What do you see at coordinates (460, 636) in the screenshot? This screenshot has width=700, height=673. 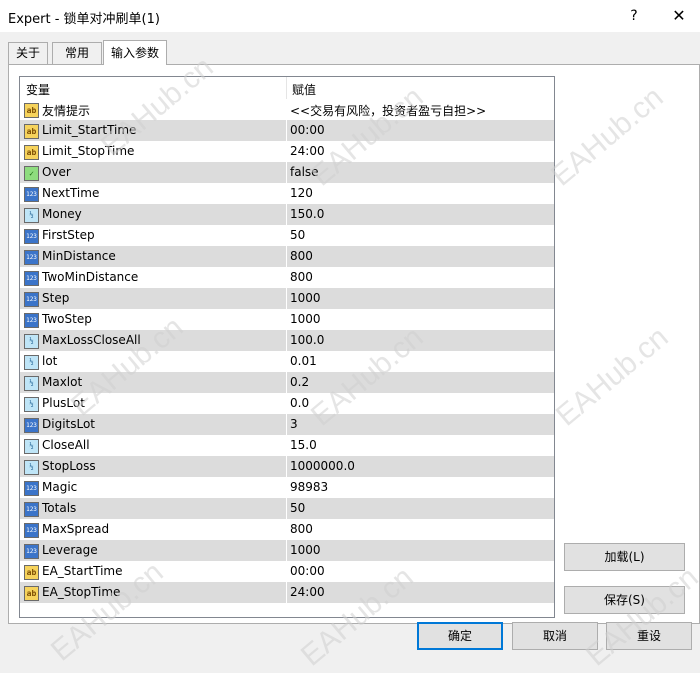 I see `ok-button: 确定` at bounding box center [460, 636].